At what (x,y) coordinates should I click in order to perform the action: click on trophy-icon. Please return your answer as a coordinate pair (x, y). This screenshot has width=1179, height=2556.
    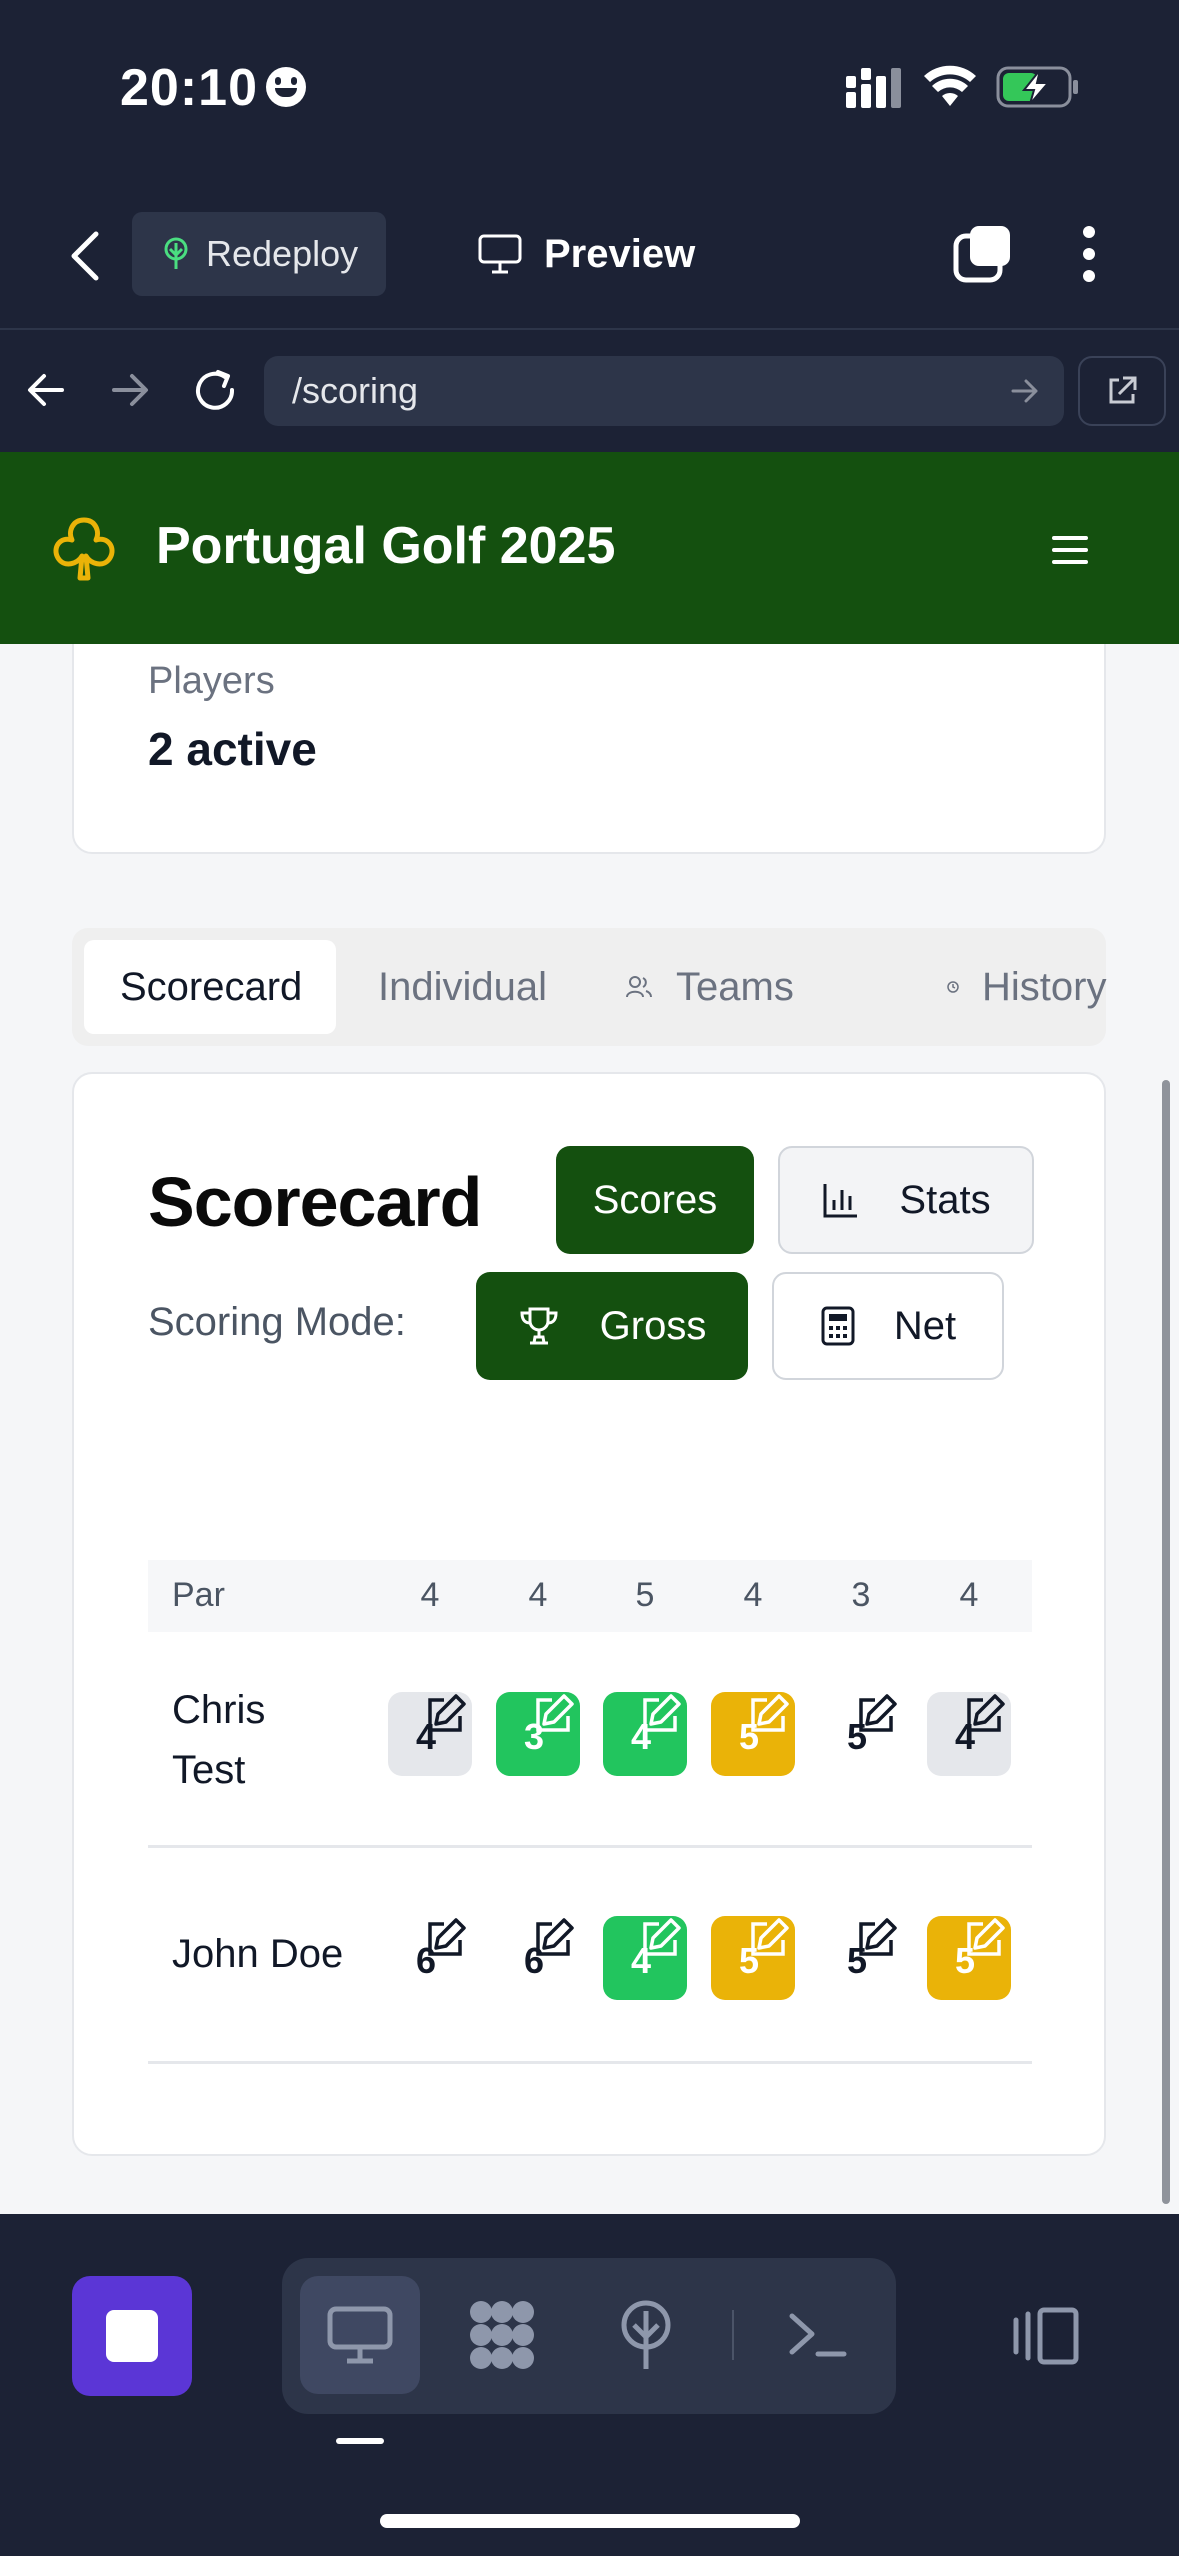
    Looking at the image, I should click on (539, 1326).